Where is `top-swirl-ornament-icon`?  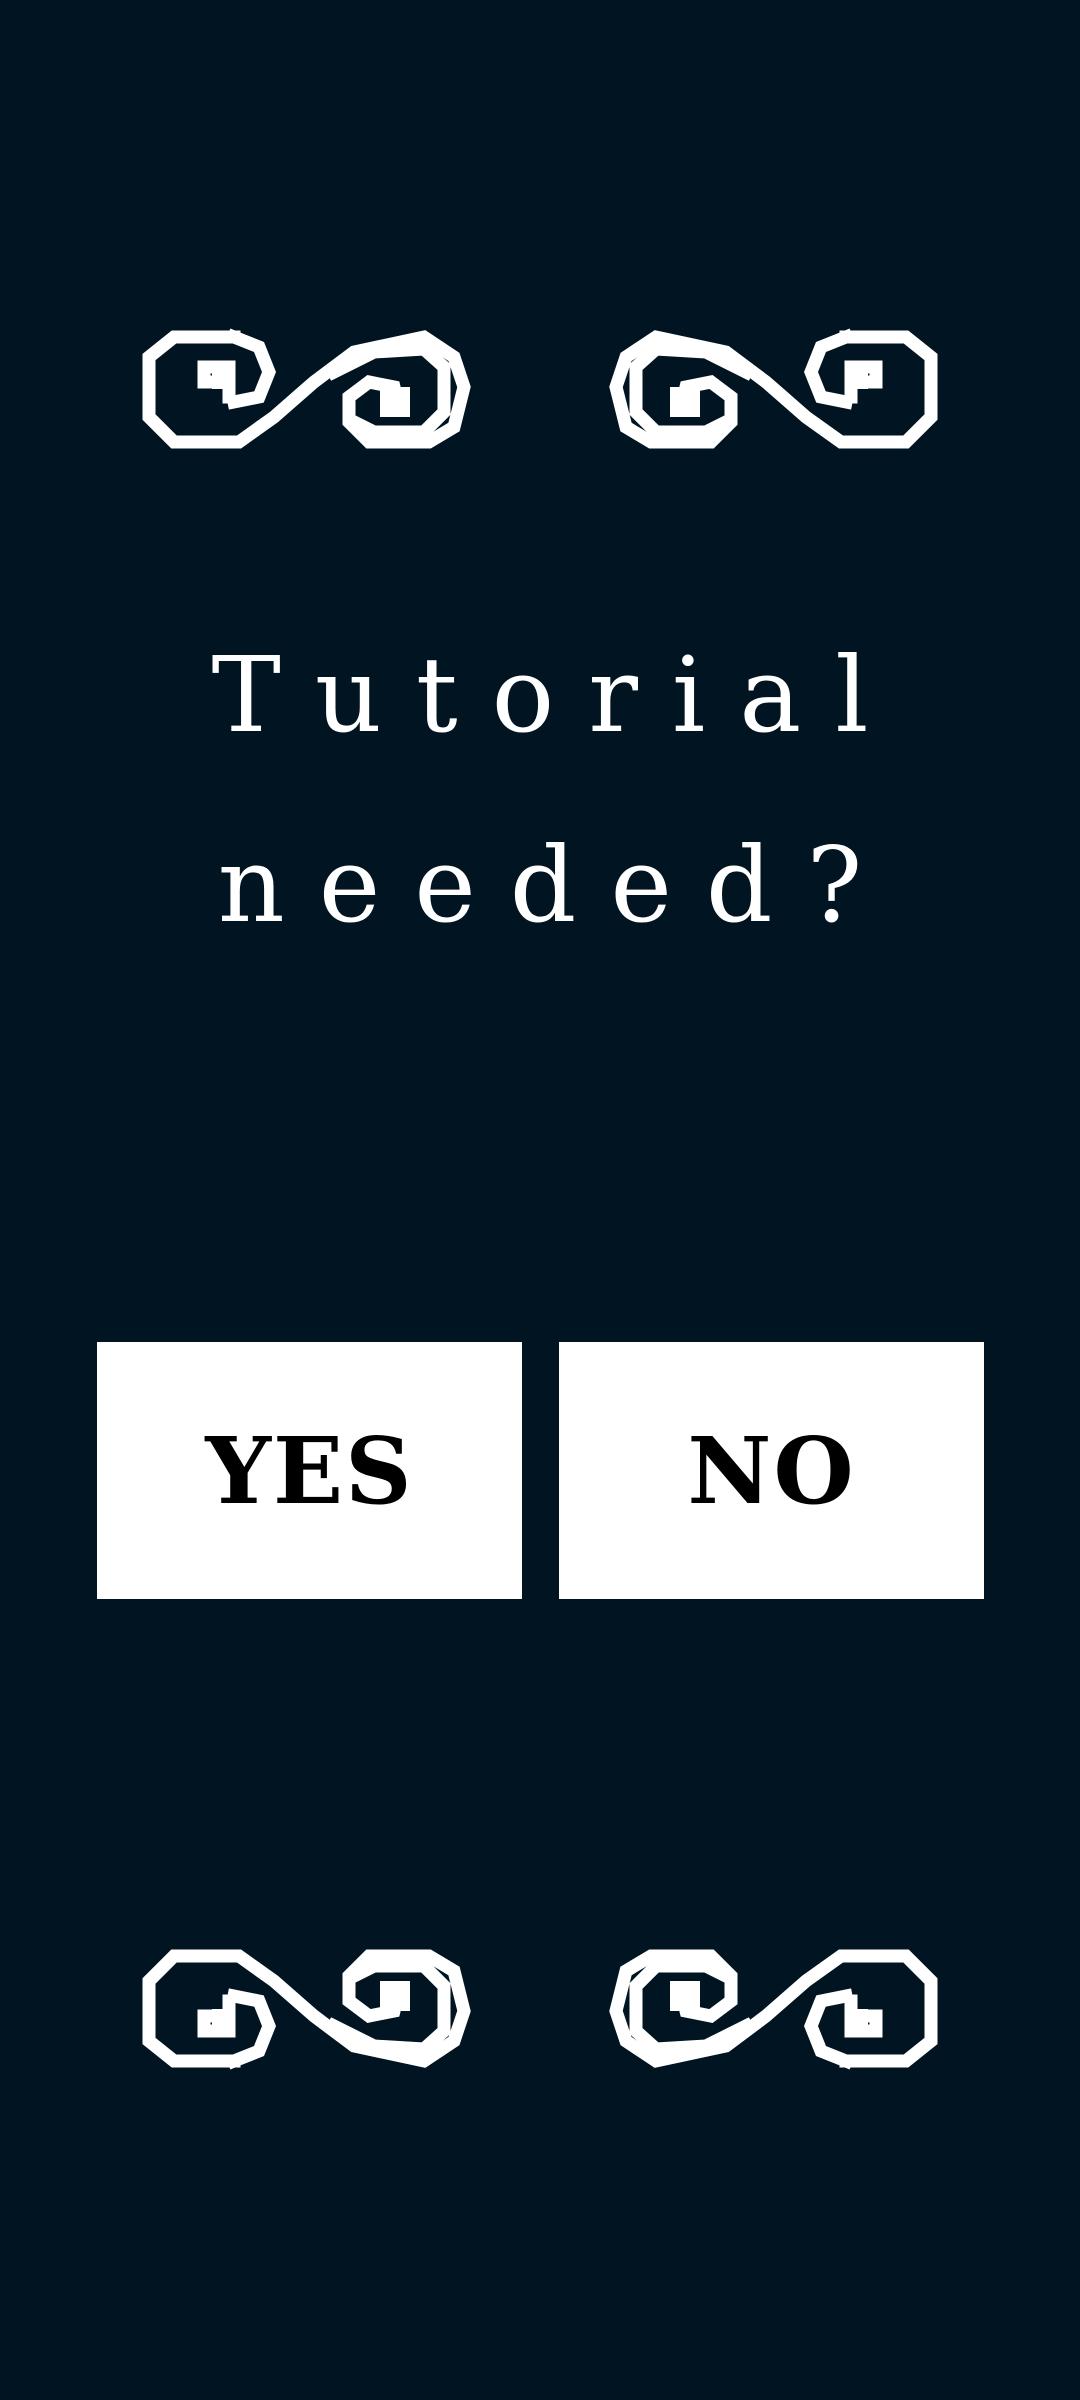 top-swirl-ornament-icon is located at coordinates (540, 392).